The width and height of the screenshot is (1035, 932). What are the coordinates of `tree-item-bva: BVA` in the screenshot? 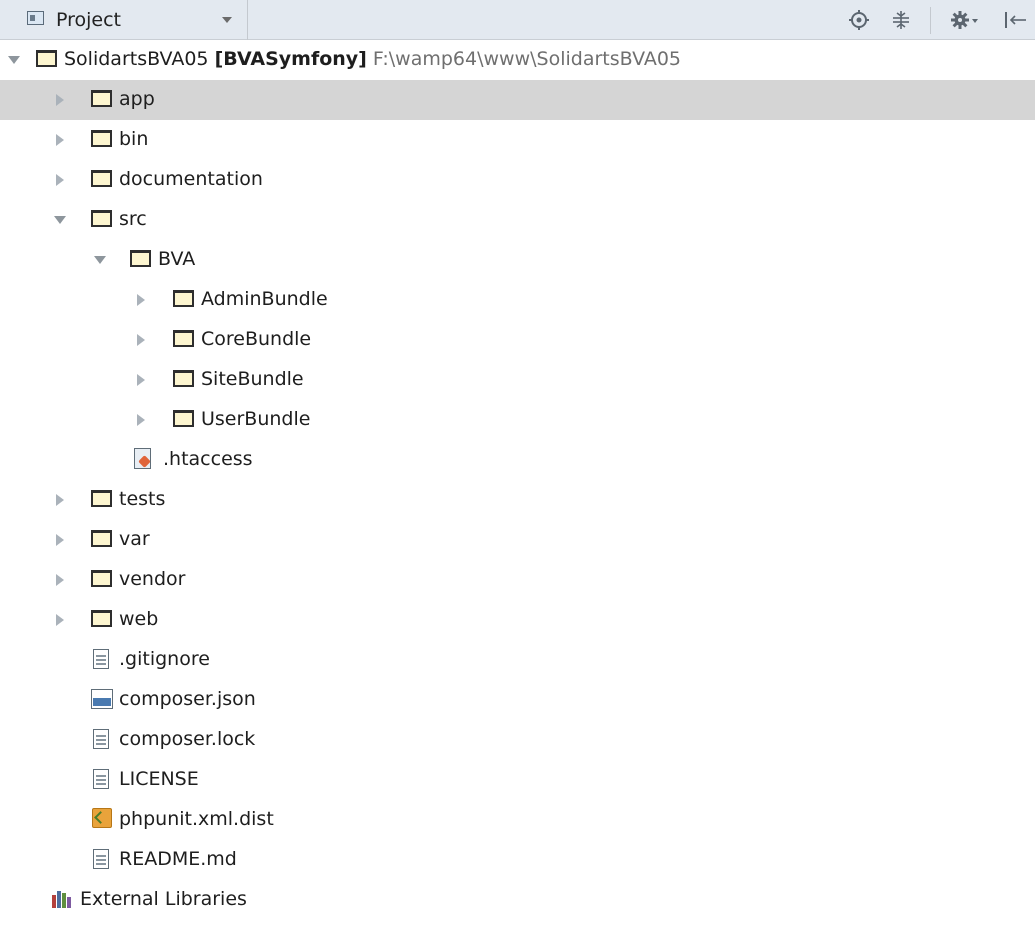 It's located at (517, 260).